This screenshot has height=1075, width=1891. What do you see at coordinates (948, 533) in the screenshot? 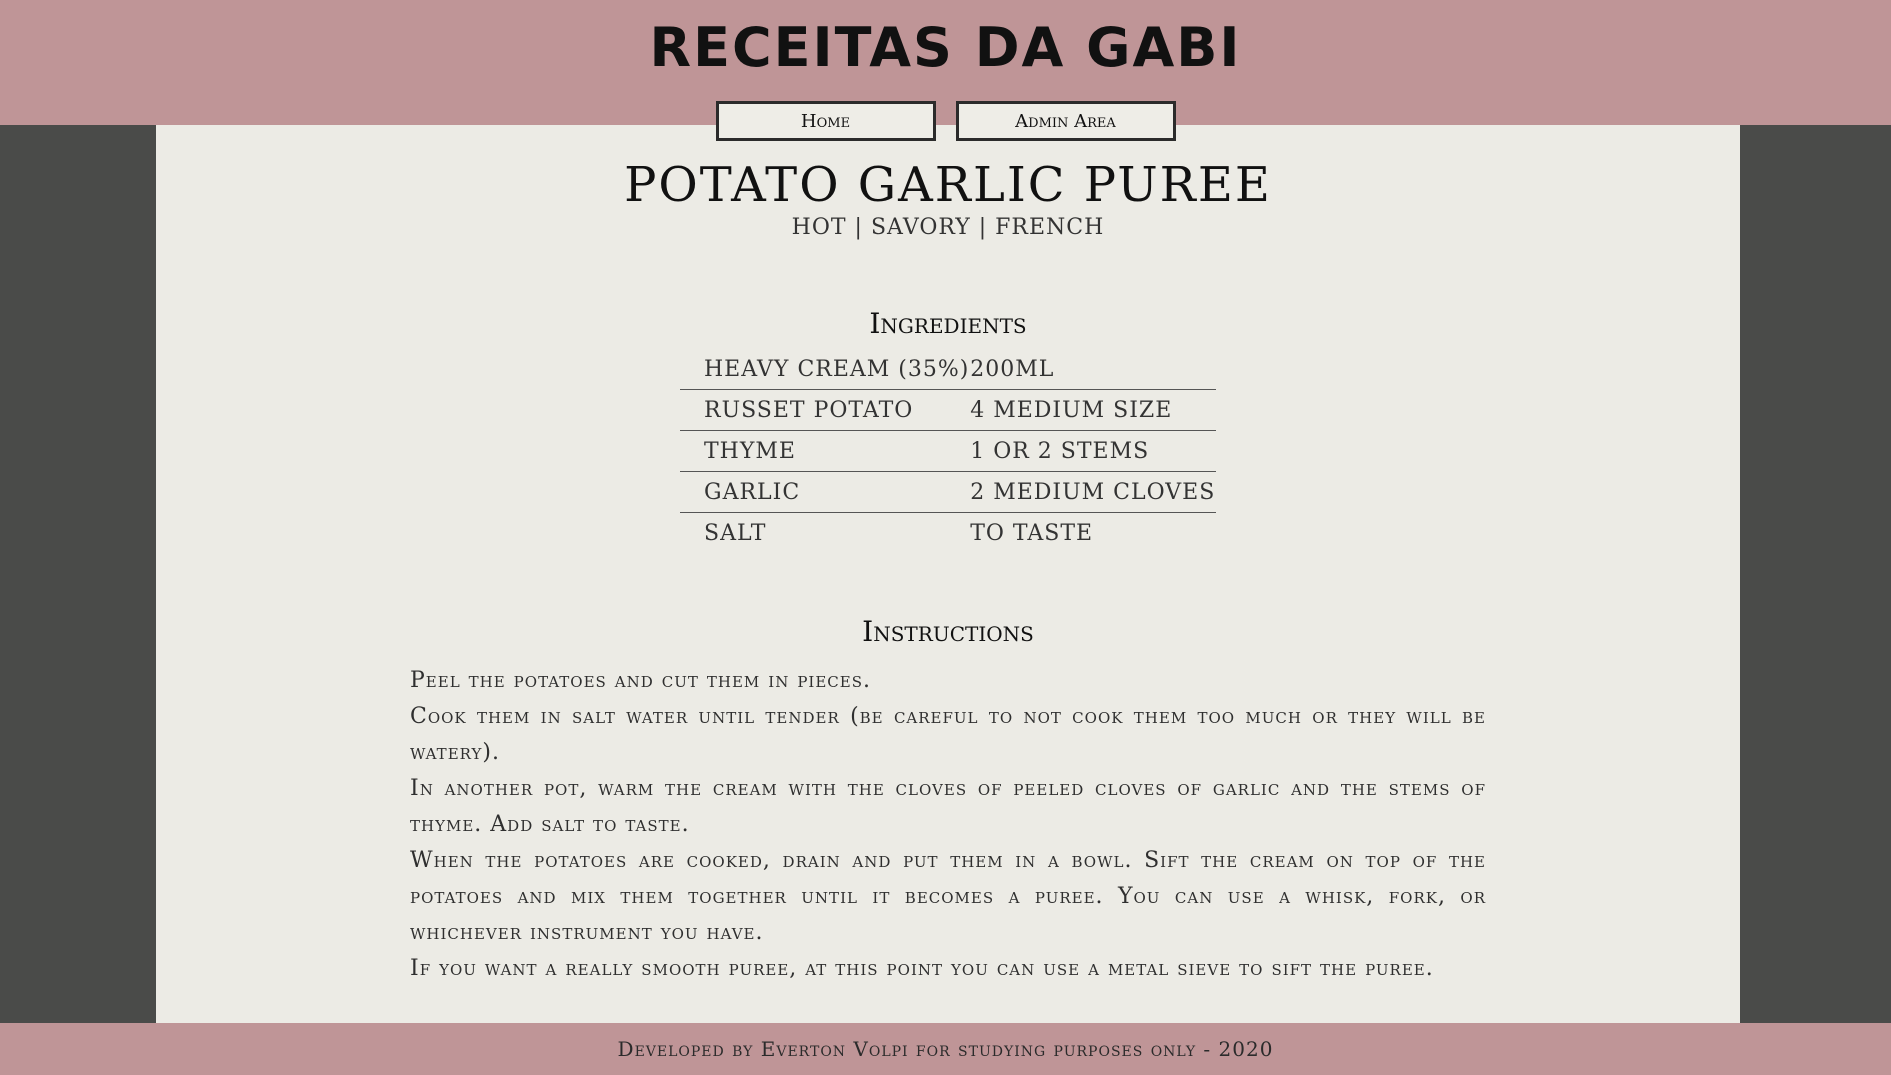
I see `ingredient-row: SALT TO TASTE` at bounding box center [948, 533].